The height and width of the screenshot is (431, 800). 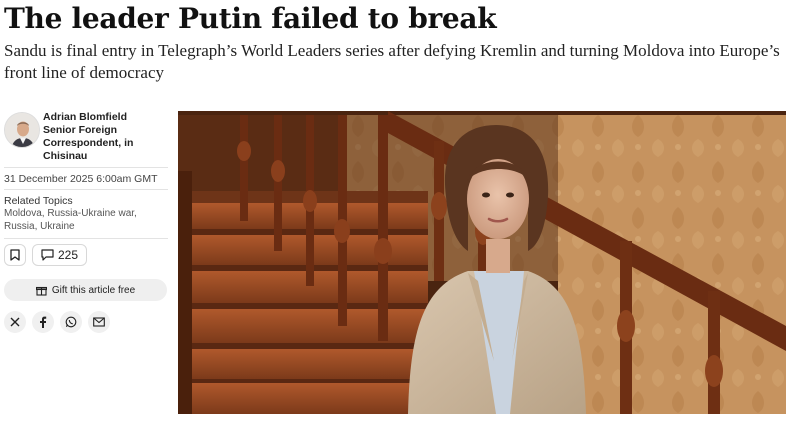 What do you see at coordinates (93, 290) in the screenshot?
I see `gift-article-label: Gift this article free` at bounding box center [93, 290].